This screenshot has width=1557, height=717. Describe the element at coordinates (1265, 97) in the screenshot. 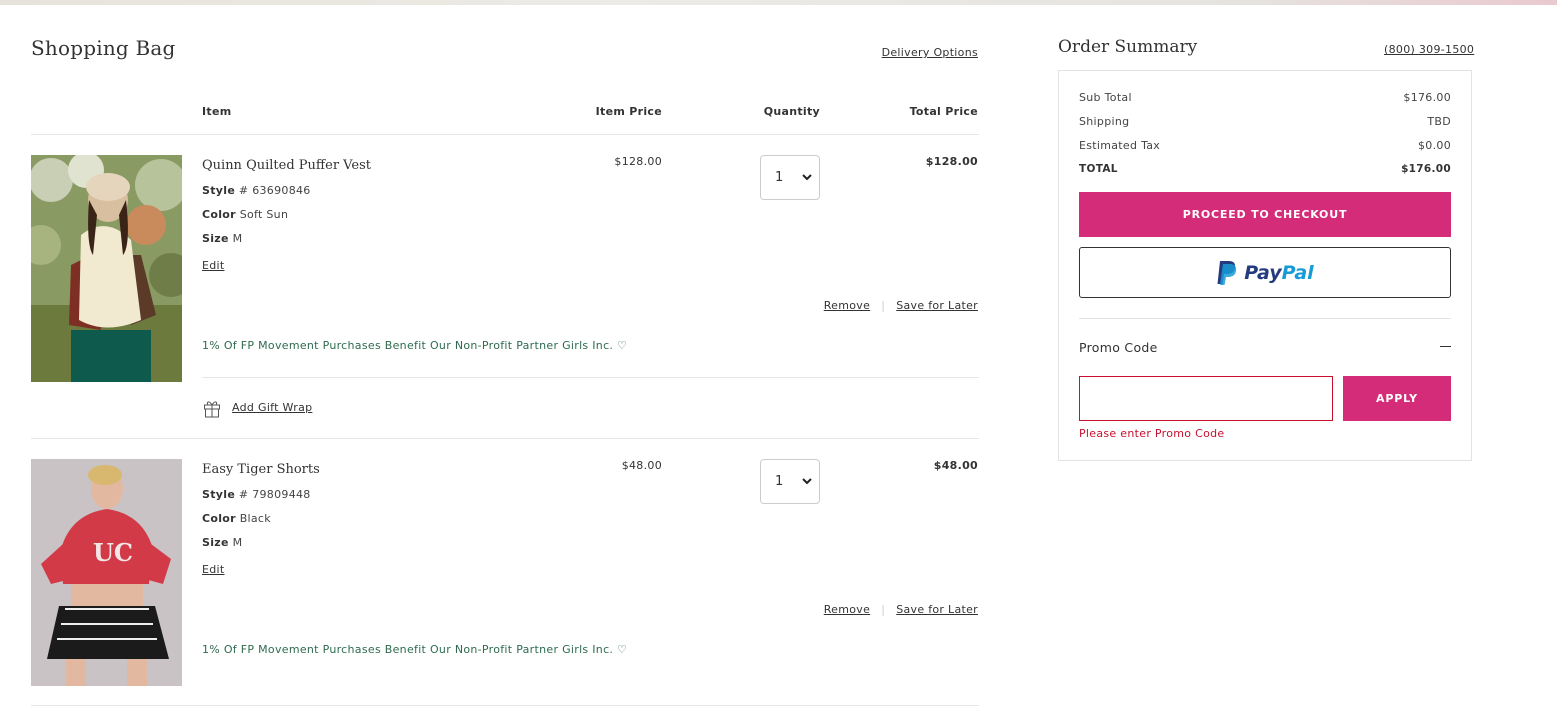

I see `subtotal-row: Sub Total $176.00` at that location.